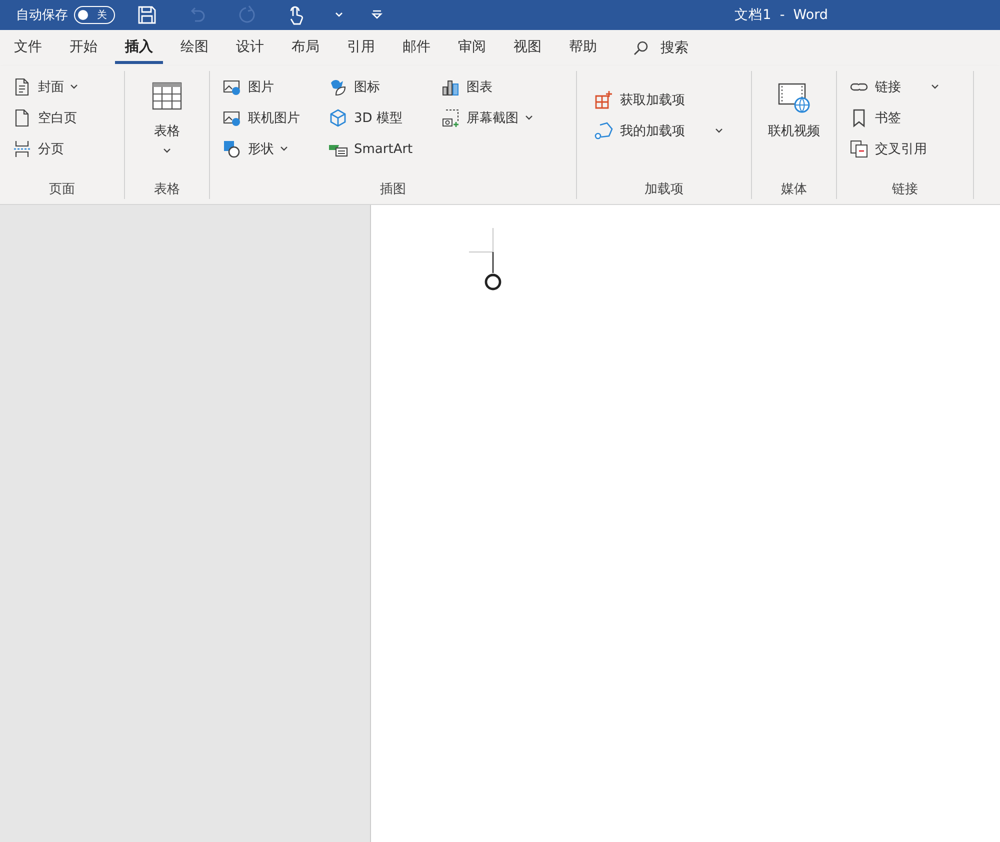 This screenshot has width=1000, height=842. I want to click on icons-button: 图标, so click(370, 87).